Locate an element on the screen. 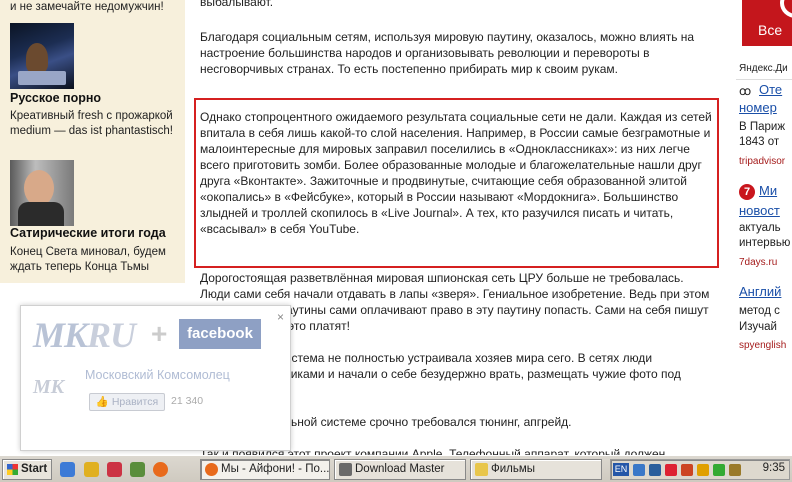 This screenshot has height=482, width=792. ad-link-hotels-cont: номер is located at coordinates (758, 107).